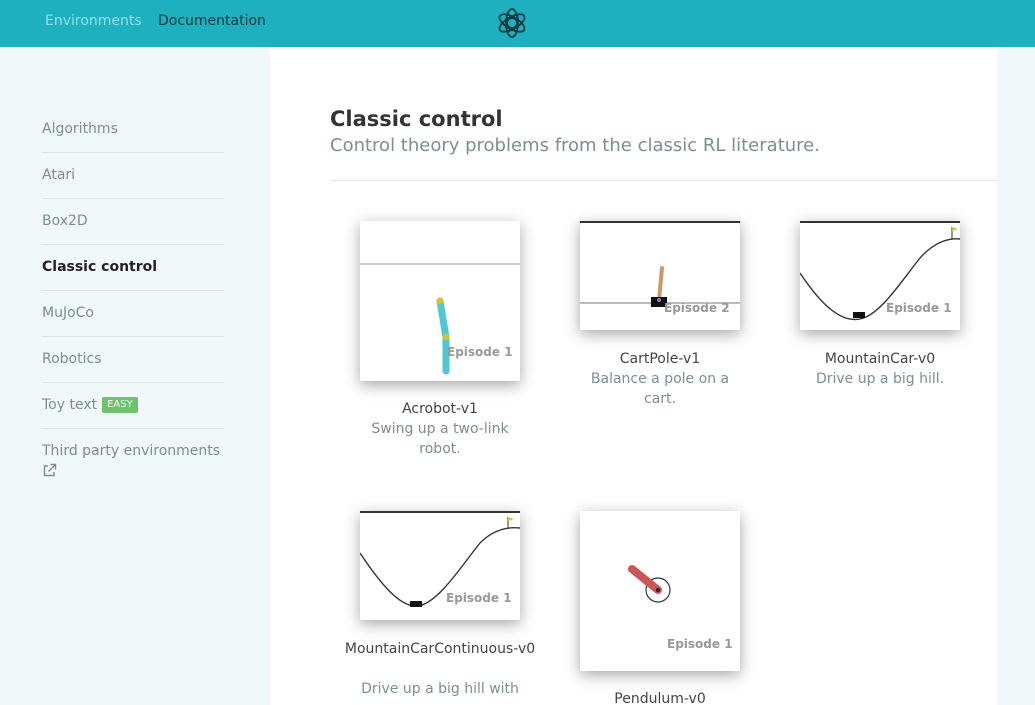 Image resolution: width=1035 pixels, height=705 pixels. I want to click on sidebar-item-toy-text: Toy text EASY, so click(133, 405).